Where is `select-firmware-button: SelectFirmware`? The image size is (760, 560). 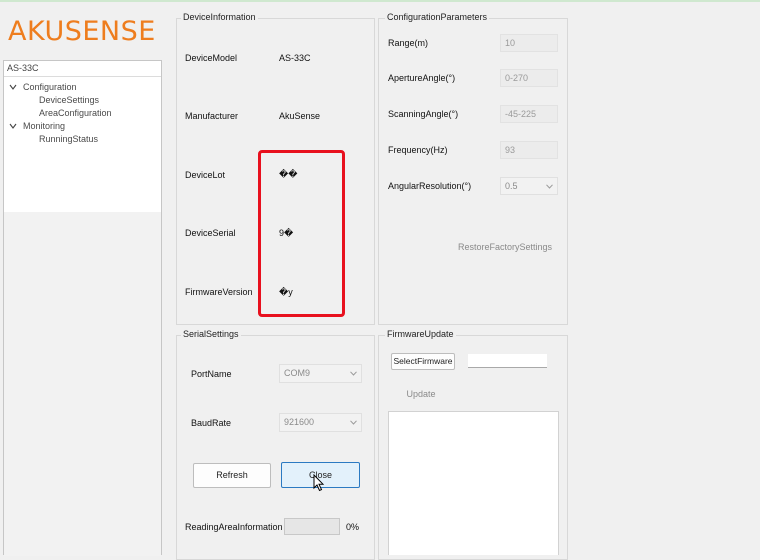 select-firmware-button: SelectFirmware is located at coordinates (423, 361).